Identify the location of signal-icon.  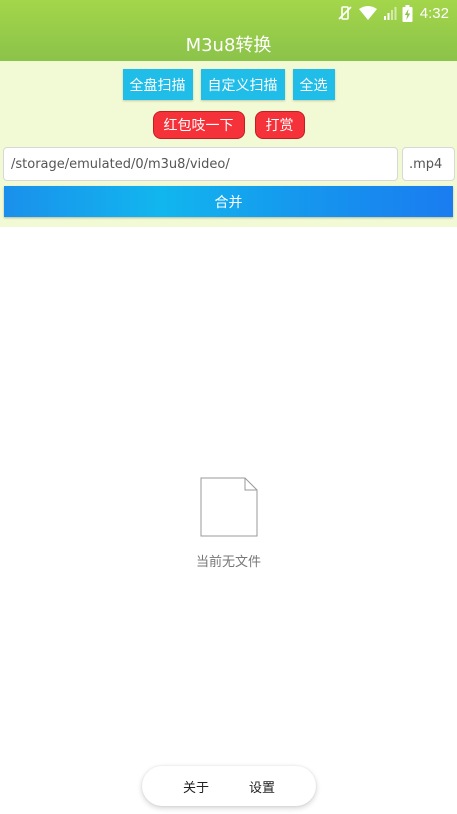
(390, 13).